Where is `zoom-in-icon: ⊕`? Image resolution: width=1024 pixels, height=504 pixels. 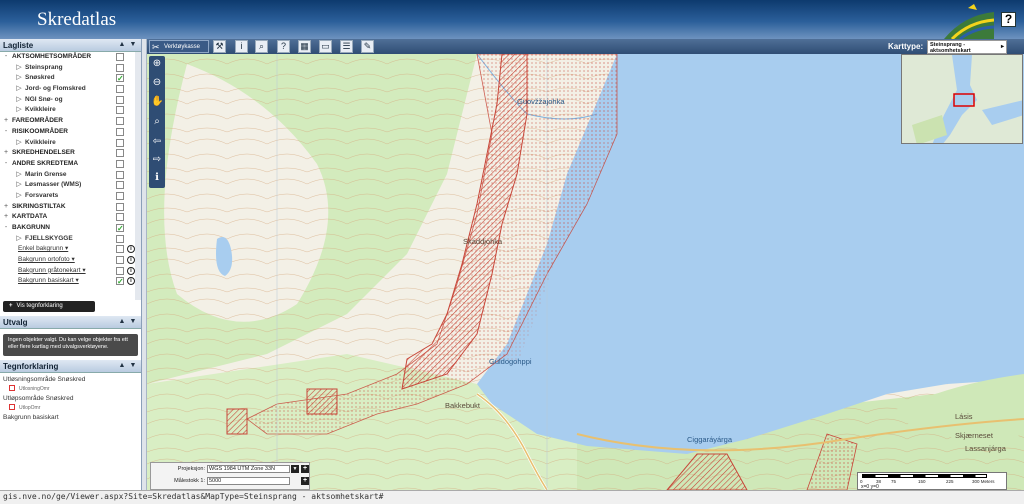
zoom-in-icon: ⊕ is located at coordinates (157, 64).